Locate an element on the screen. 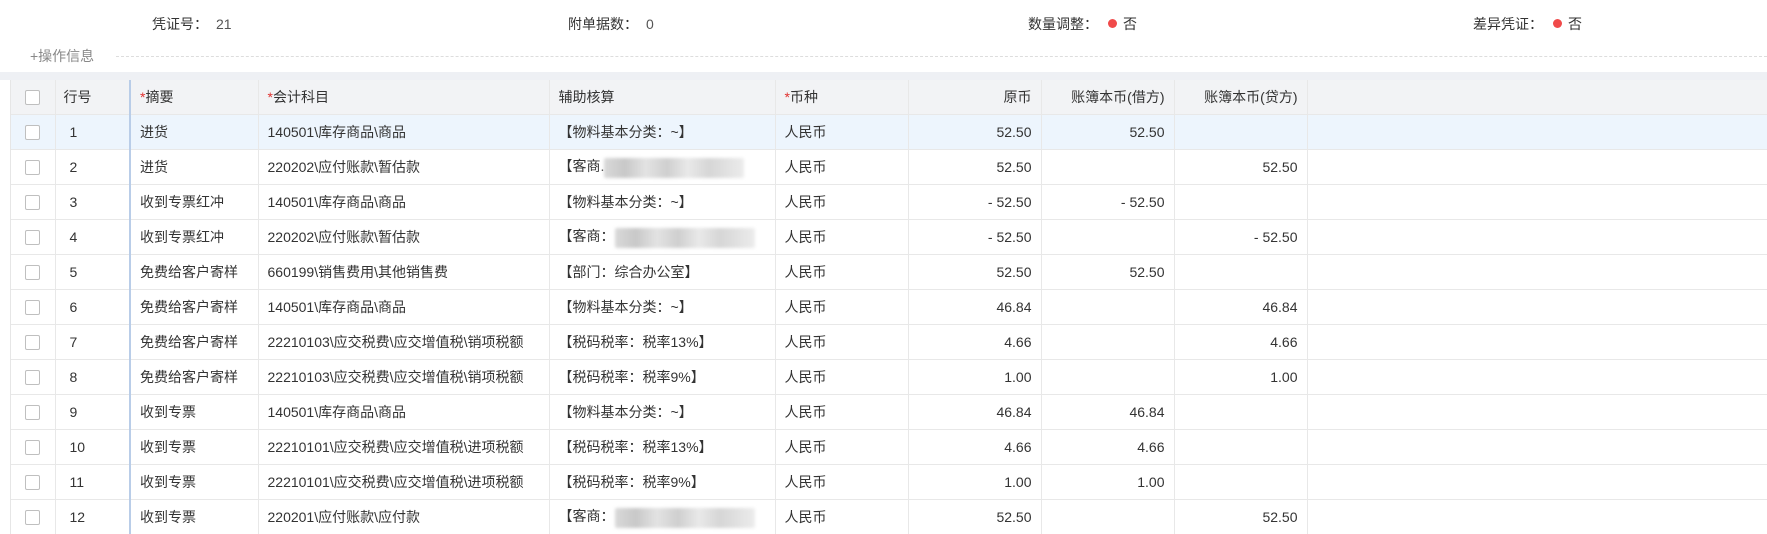  account-cell: 220201\应付账款\应付款 is located at coordinates (404, 516).